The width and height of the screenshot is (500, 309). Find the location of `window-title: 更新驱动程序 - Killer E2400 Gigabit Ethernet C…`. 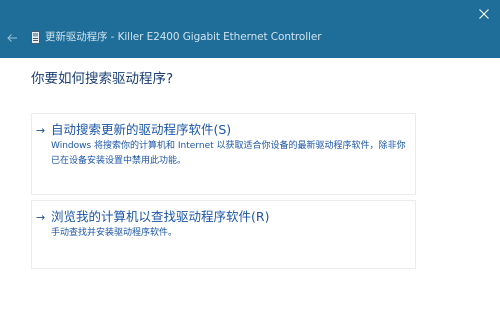

window-title: 更新驱动程序 - Killer E2400 Gigabit Ethernet C… is located at coordinates (183, 37).